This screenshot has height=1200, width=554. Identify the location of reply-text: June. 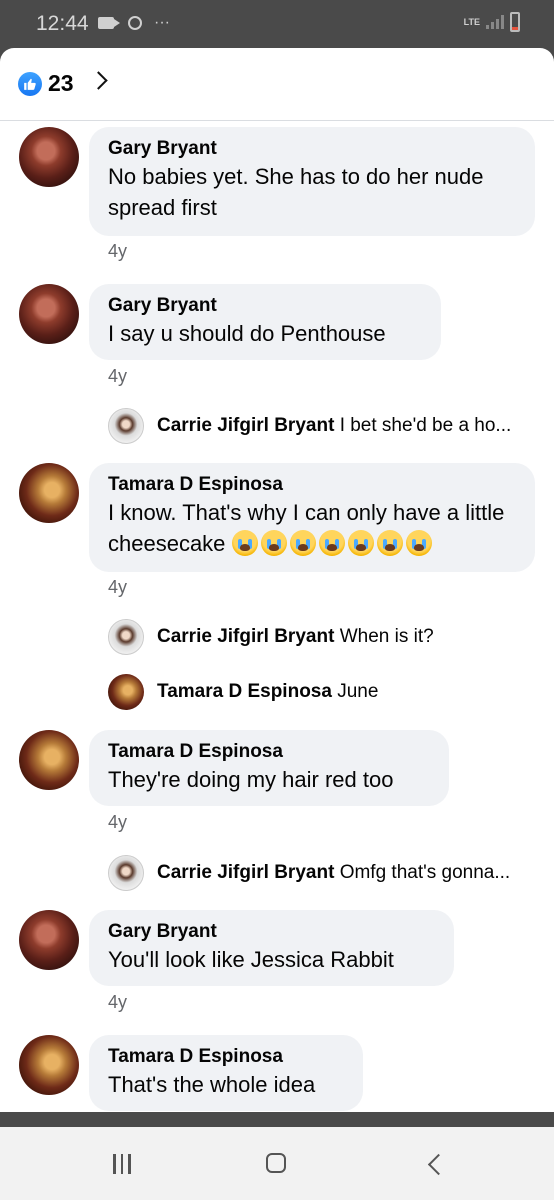
(358, 691).